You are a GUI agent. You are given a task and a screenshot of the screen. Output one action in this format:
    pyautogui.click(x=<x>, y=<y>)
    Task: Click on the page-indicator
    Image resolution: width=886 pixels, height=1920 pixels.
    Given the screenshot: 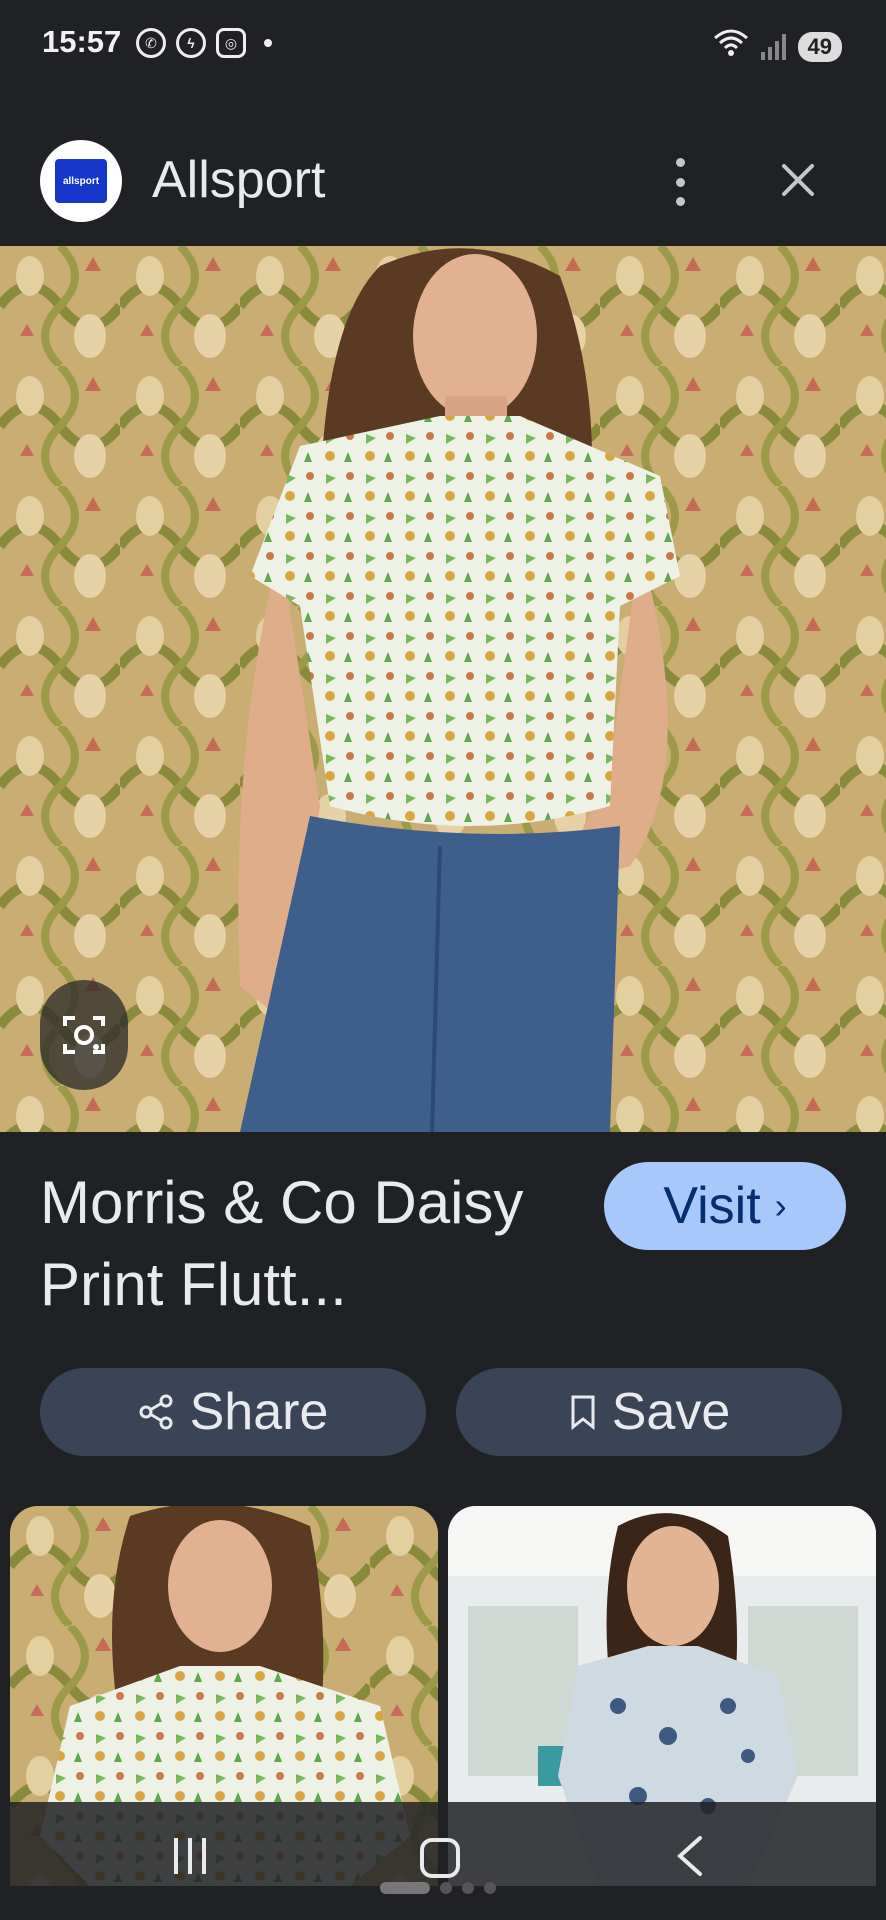 What is the action you would take?
    pyautogui.click(x=438, y=1888)
    